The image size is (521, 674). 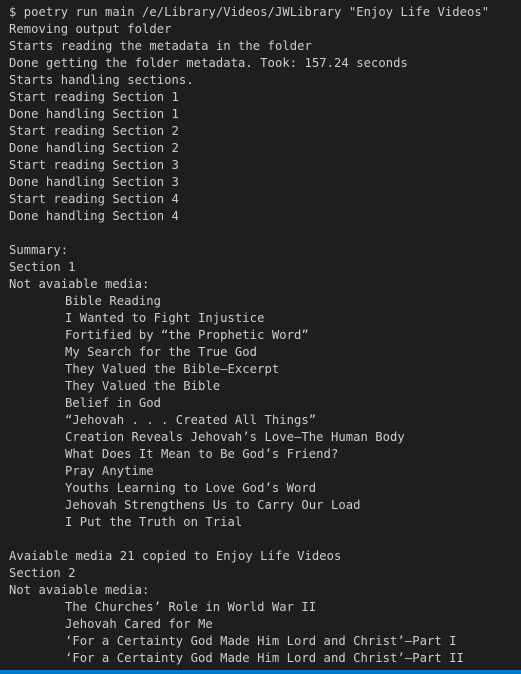 What do you see at coordinates (202, 454) in the screenshot?
I see `missing-media-item: What Does It Mean to Be God’s Friend?` at bounding box center [202, 454].